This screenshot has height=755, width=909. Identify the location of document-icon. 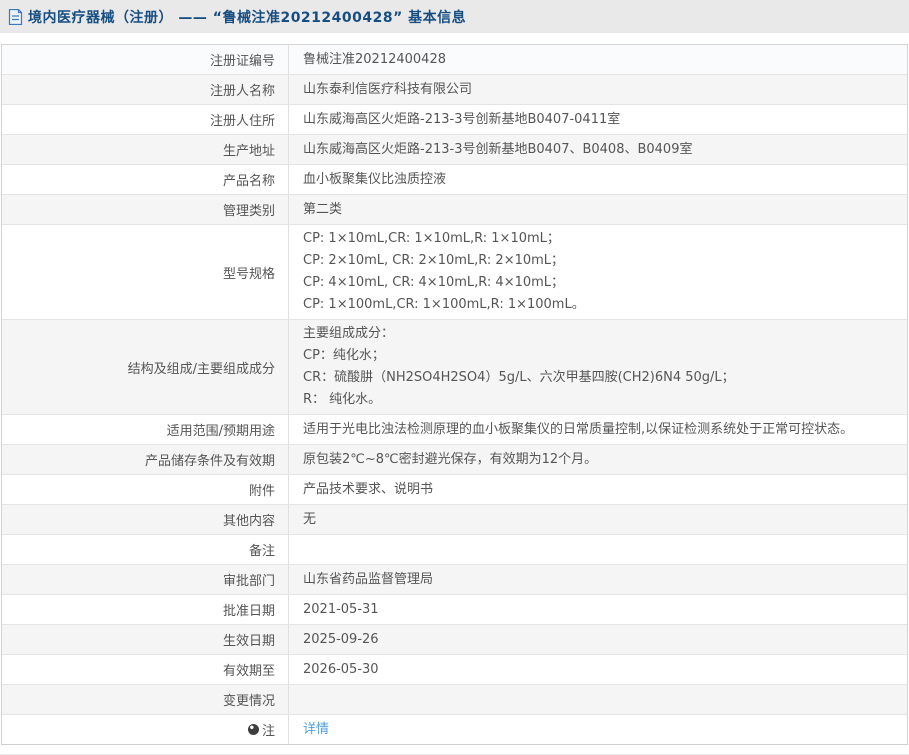
(15, 16).